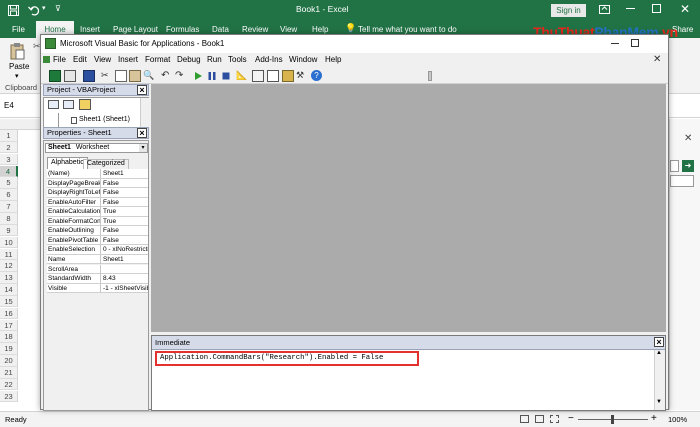 The image size is (700, 427). Describe the element at coordinates (144, 112) in the screenshot. I see `project-scrollbar` at that location.